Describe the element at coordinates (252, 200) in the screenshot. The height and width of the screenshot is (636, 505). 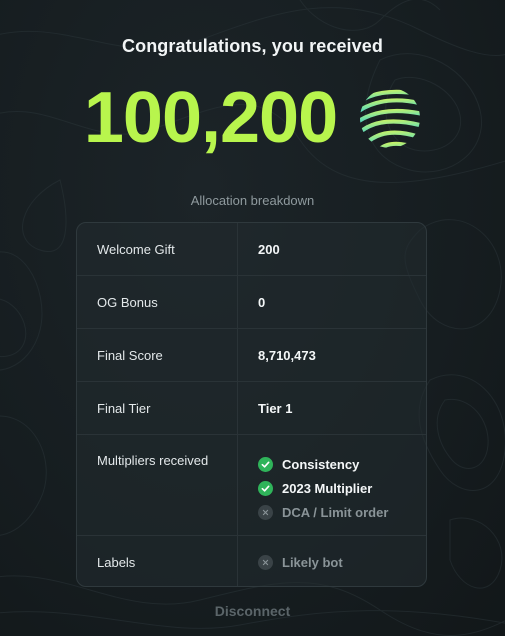
I see `allocation-breakdown-label: Allocation breakdown` at that location.